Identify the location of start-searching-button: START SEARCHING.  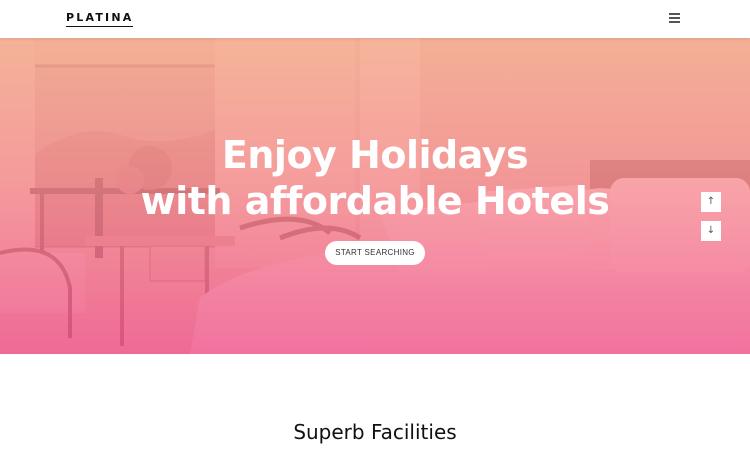
(375, 253).